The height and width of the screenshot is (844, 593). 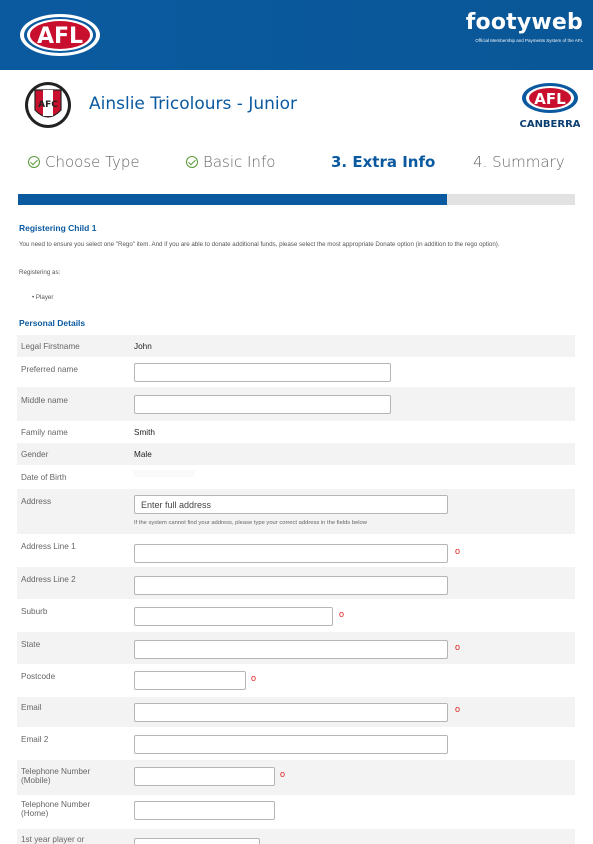 I want to click on progress-bar, so click(x=296, y=199).